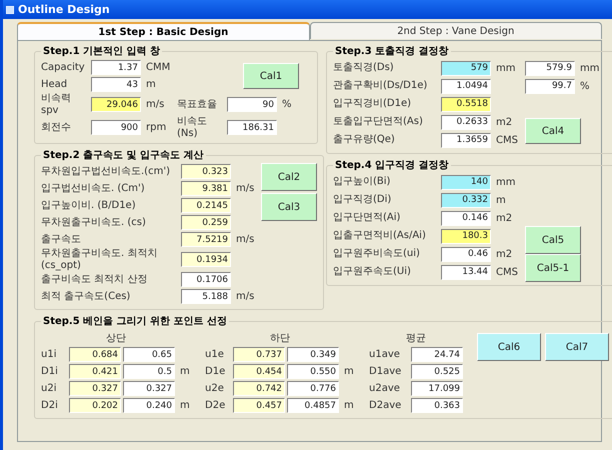  Describe the element at coordinates (372, 104) in the screenshot. I see `field-label: 입구직경비(D1e)` at that location.